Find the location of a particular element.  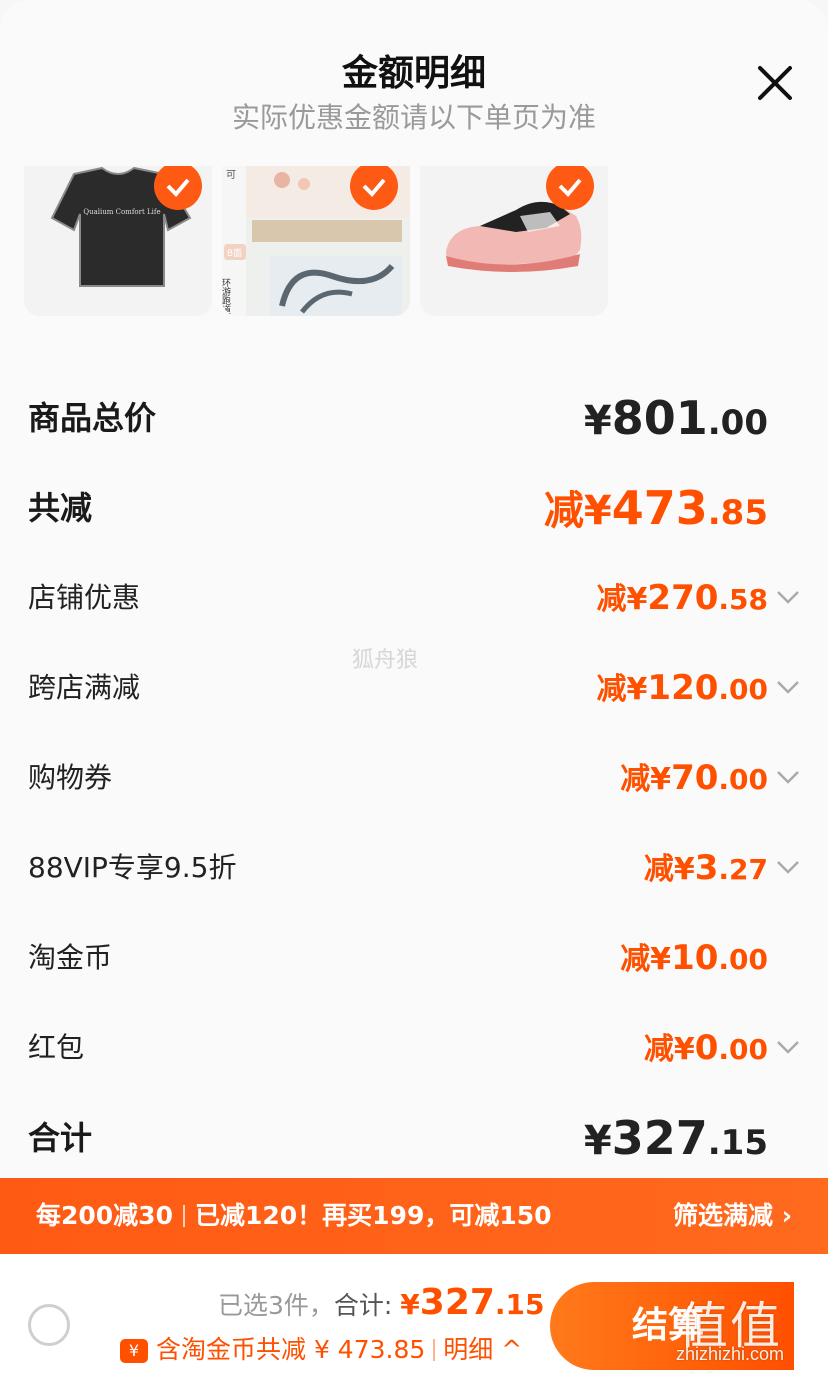

discount-label: 88VIP专享9.5折 is located at coordinates (132, 867).